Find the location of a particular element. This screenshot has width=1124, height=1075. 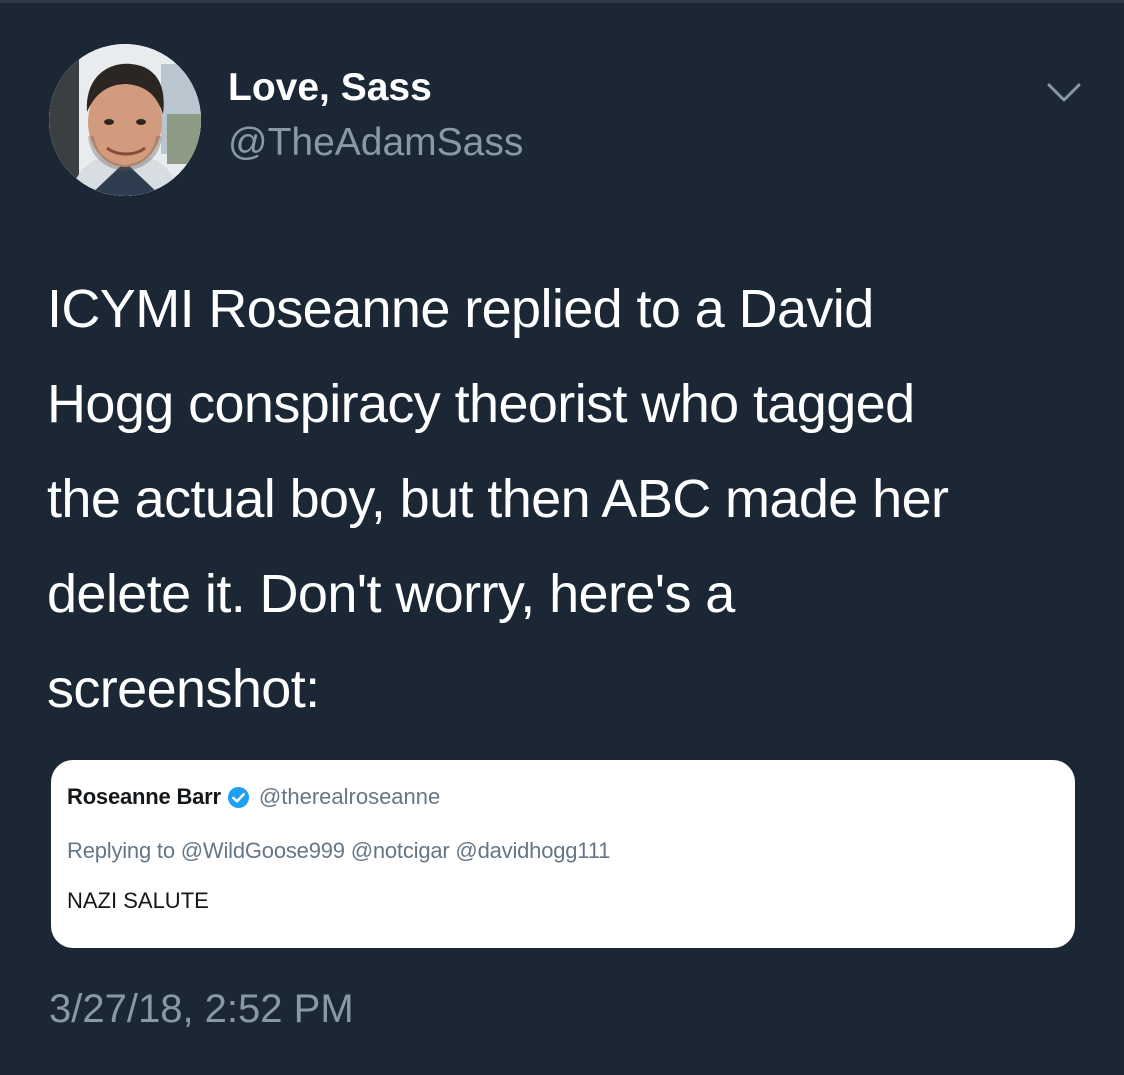

embedded-tweet-header: Roseanne Barr @therealroseanne is located at coordinates (253, 797).